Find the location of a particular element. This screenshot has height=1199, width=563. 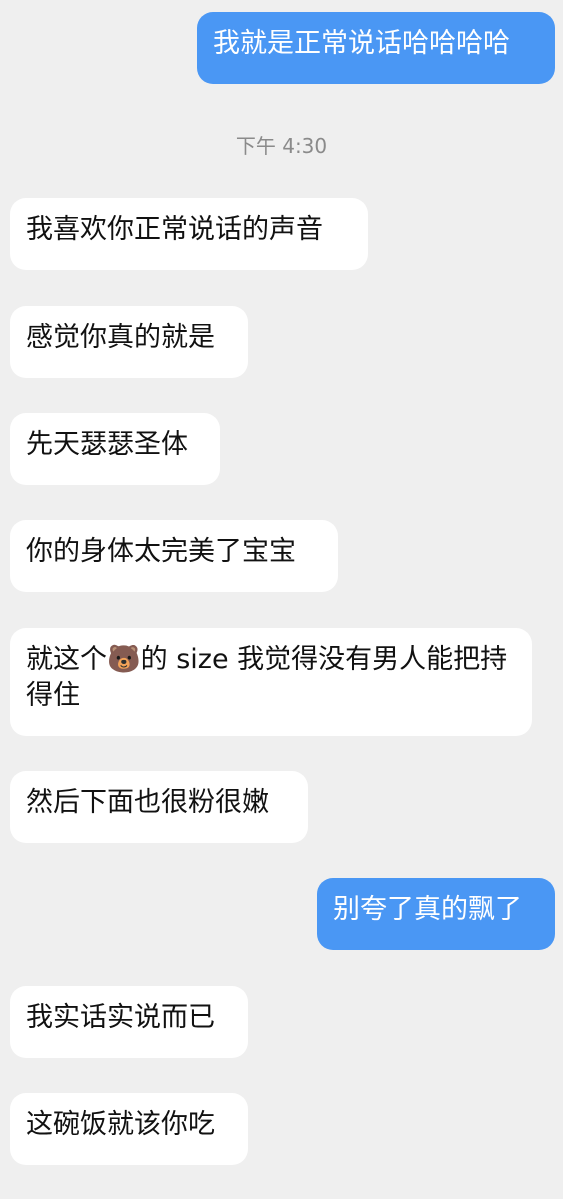

message-bubble-incoming: 先天瑟瑟圣体 is located at coordinates (115, 449).